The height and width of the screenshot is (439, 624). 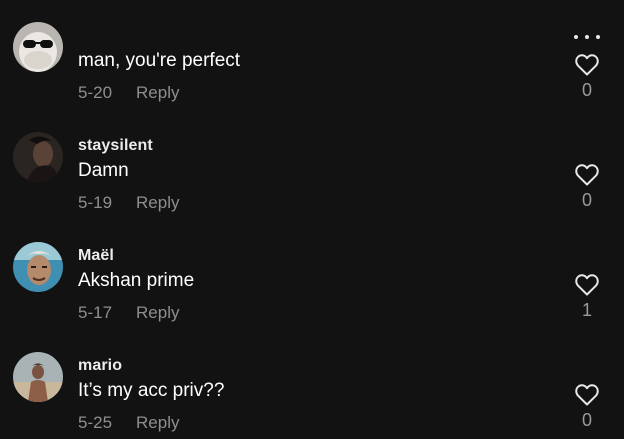 What do you see at coordinates (38, 377) in the screenshot?
I see `beach-portrait-avatar-icon` at bounding box center [38, 377].